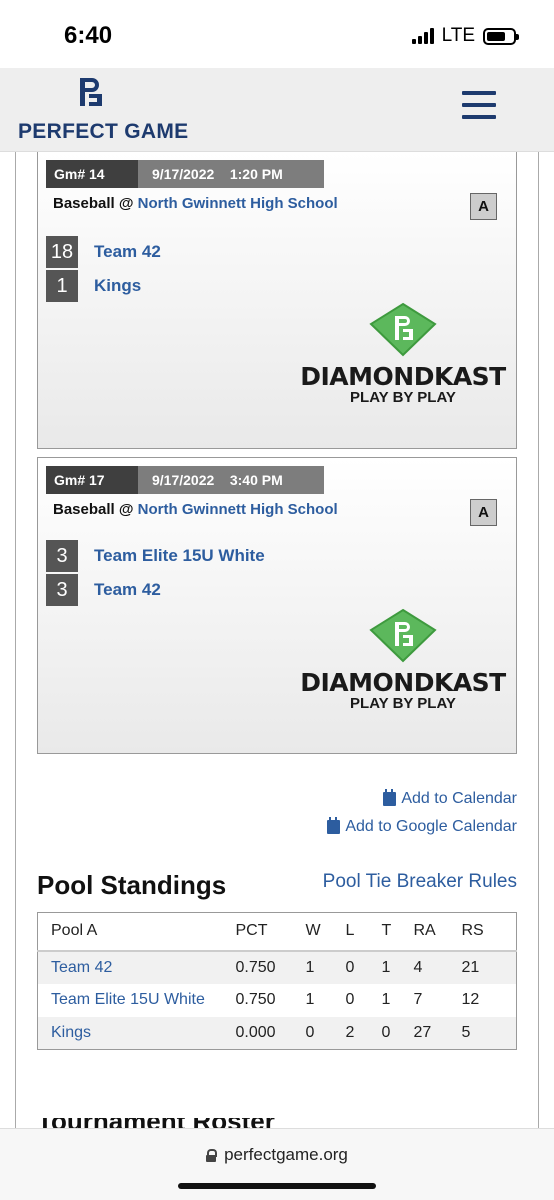  Describe the element at coordinates (277, 1186) in the screenshot. I see `home-indicator` at that location.